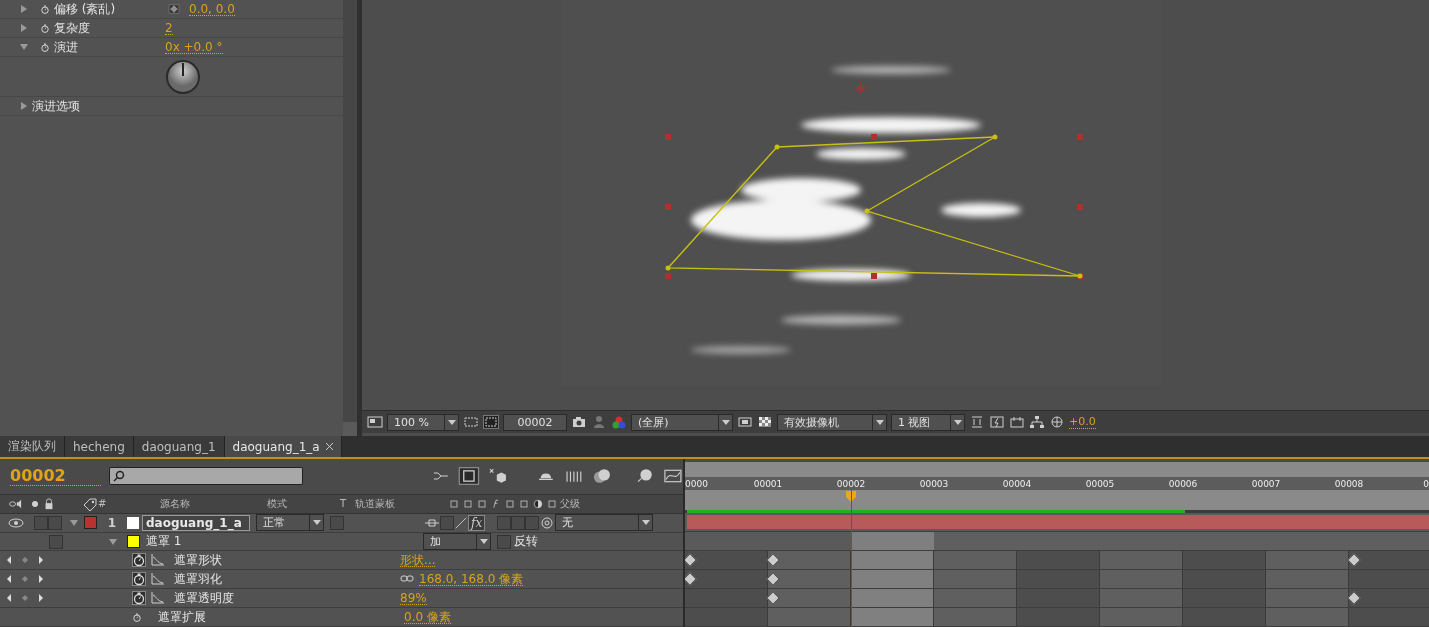 The height and width of the screenshot is (627, 1429). I want to click on spiral-icon, so click(547, 522).